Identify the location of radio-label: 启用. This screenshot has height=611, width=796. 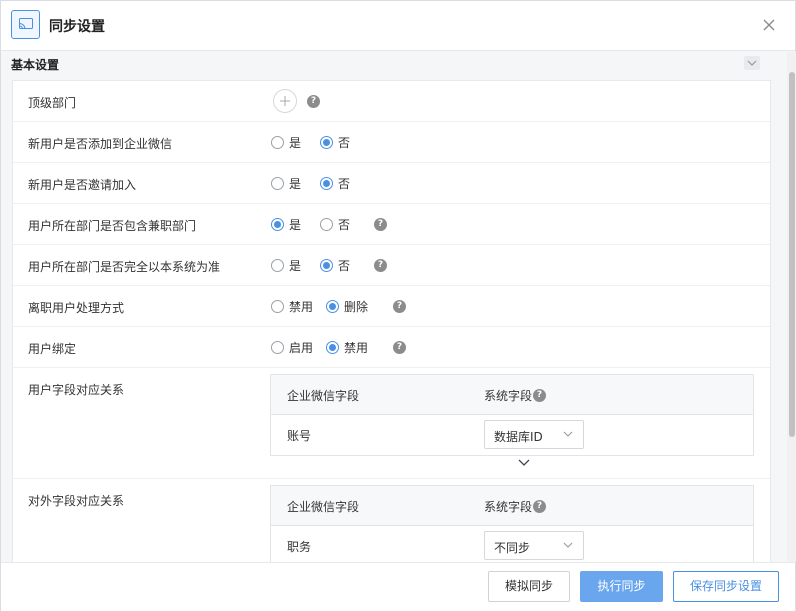
(301, 348).